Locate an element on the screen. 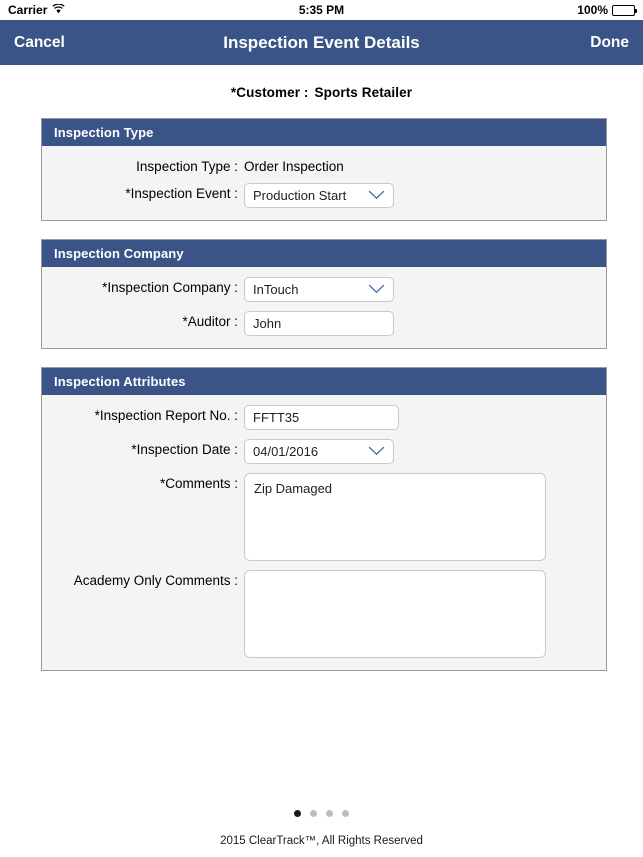 The width and height of the screenshot is (643, 857). value-inspection-type: Order Inspection is located at coordinates (294, 166).